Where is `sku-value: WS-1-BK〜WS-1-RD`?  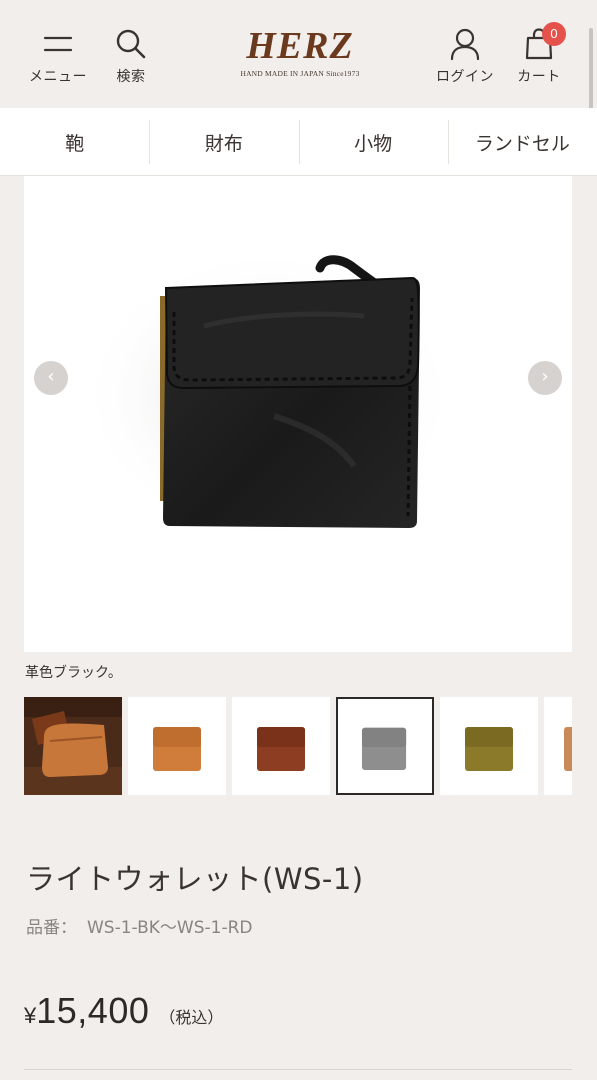 sku-value: WS-1-BK〜WS-1-RD is located at coordinates (170, 928).